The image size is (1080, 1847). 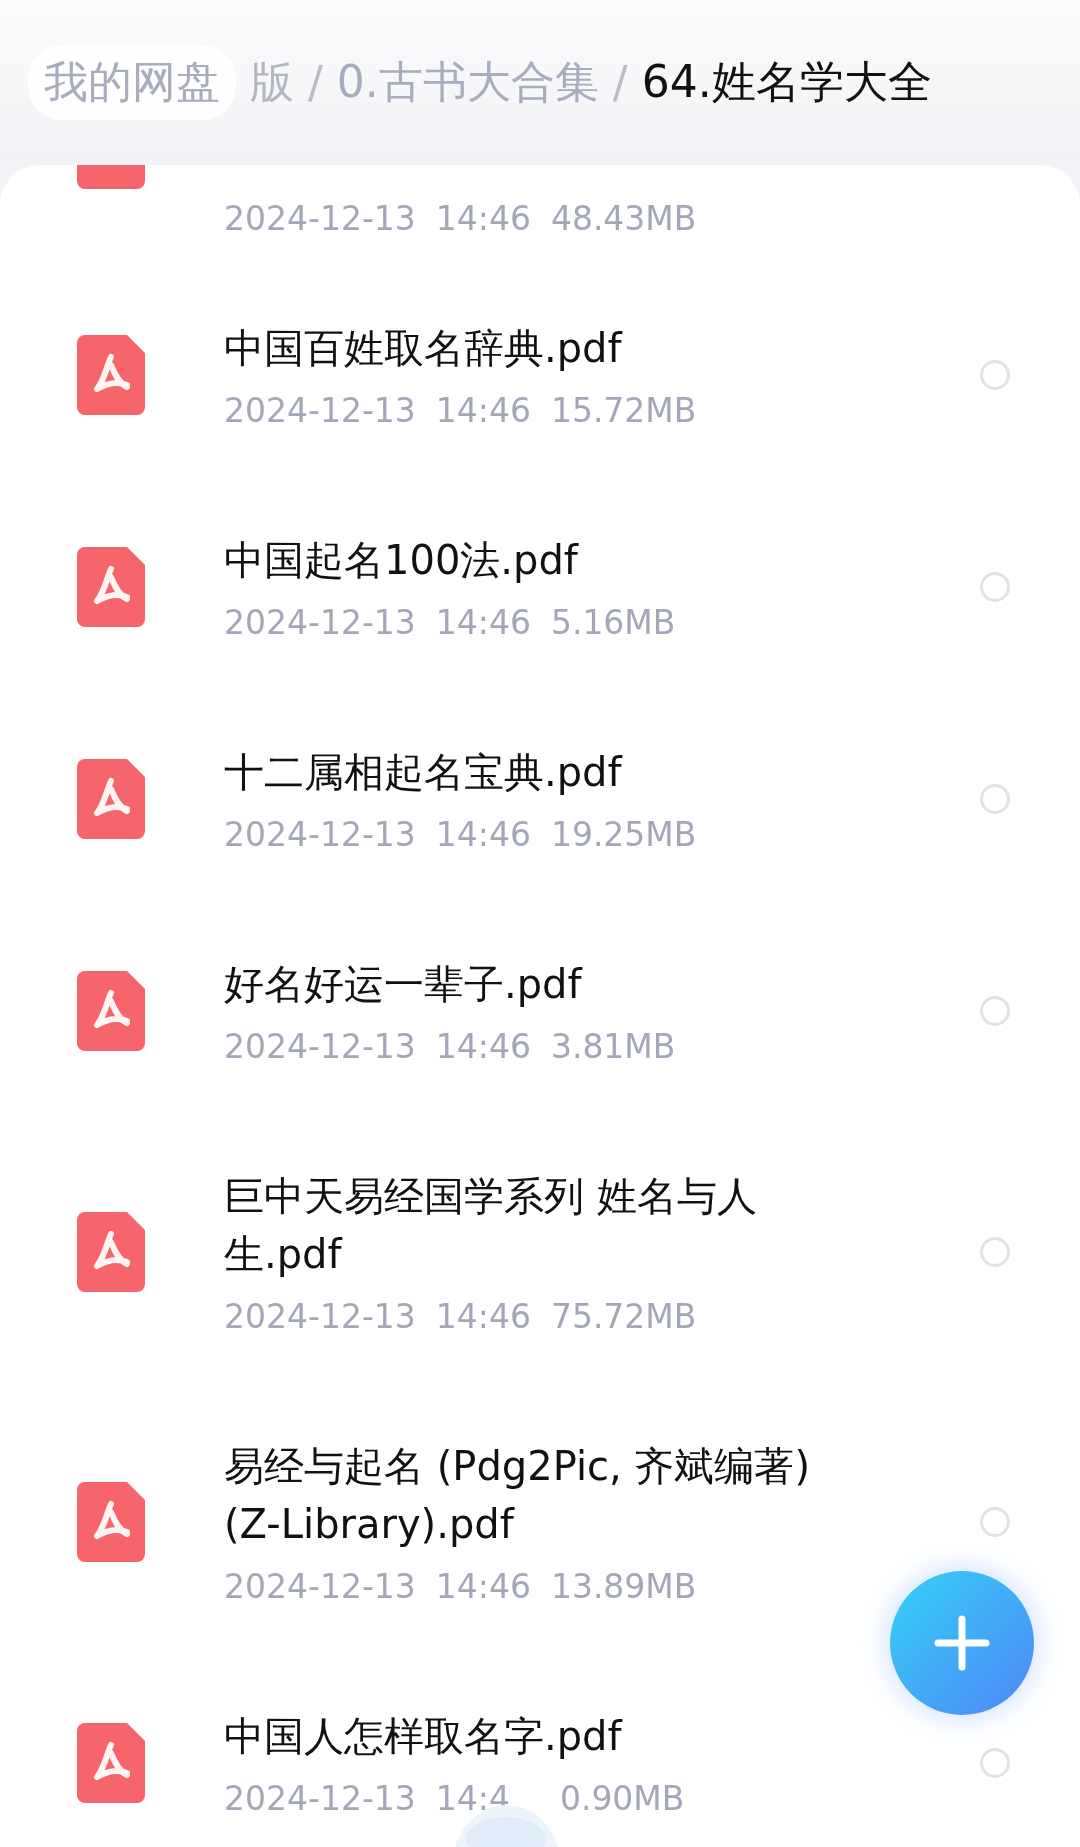 I want to click on file-name: 好名好运一辈子.pdf, so click(x=534, y=984).